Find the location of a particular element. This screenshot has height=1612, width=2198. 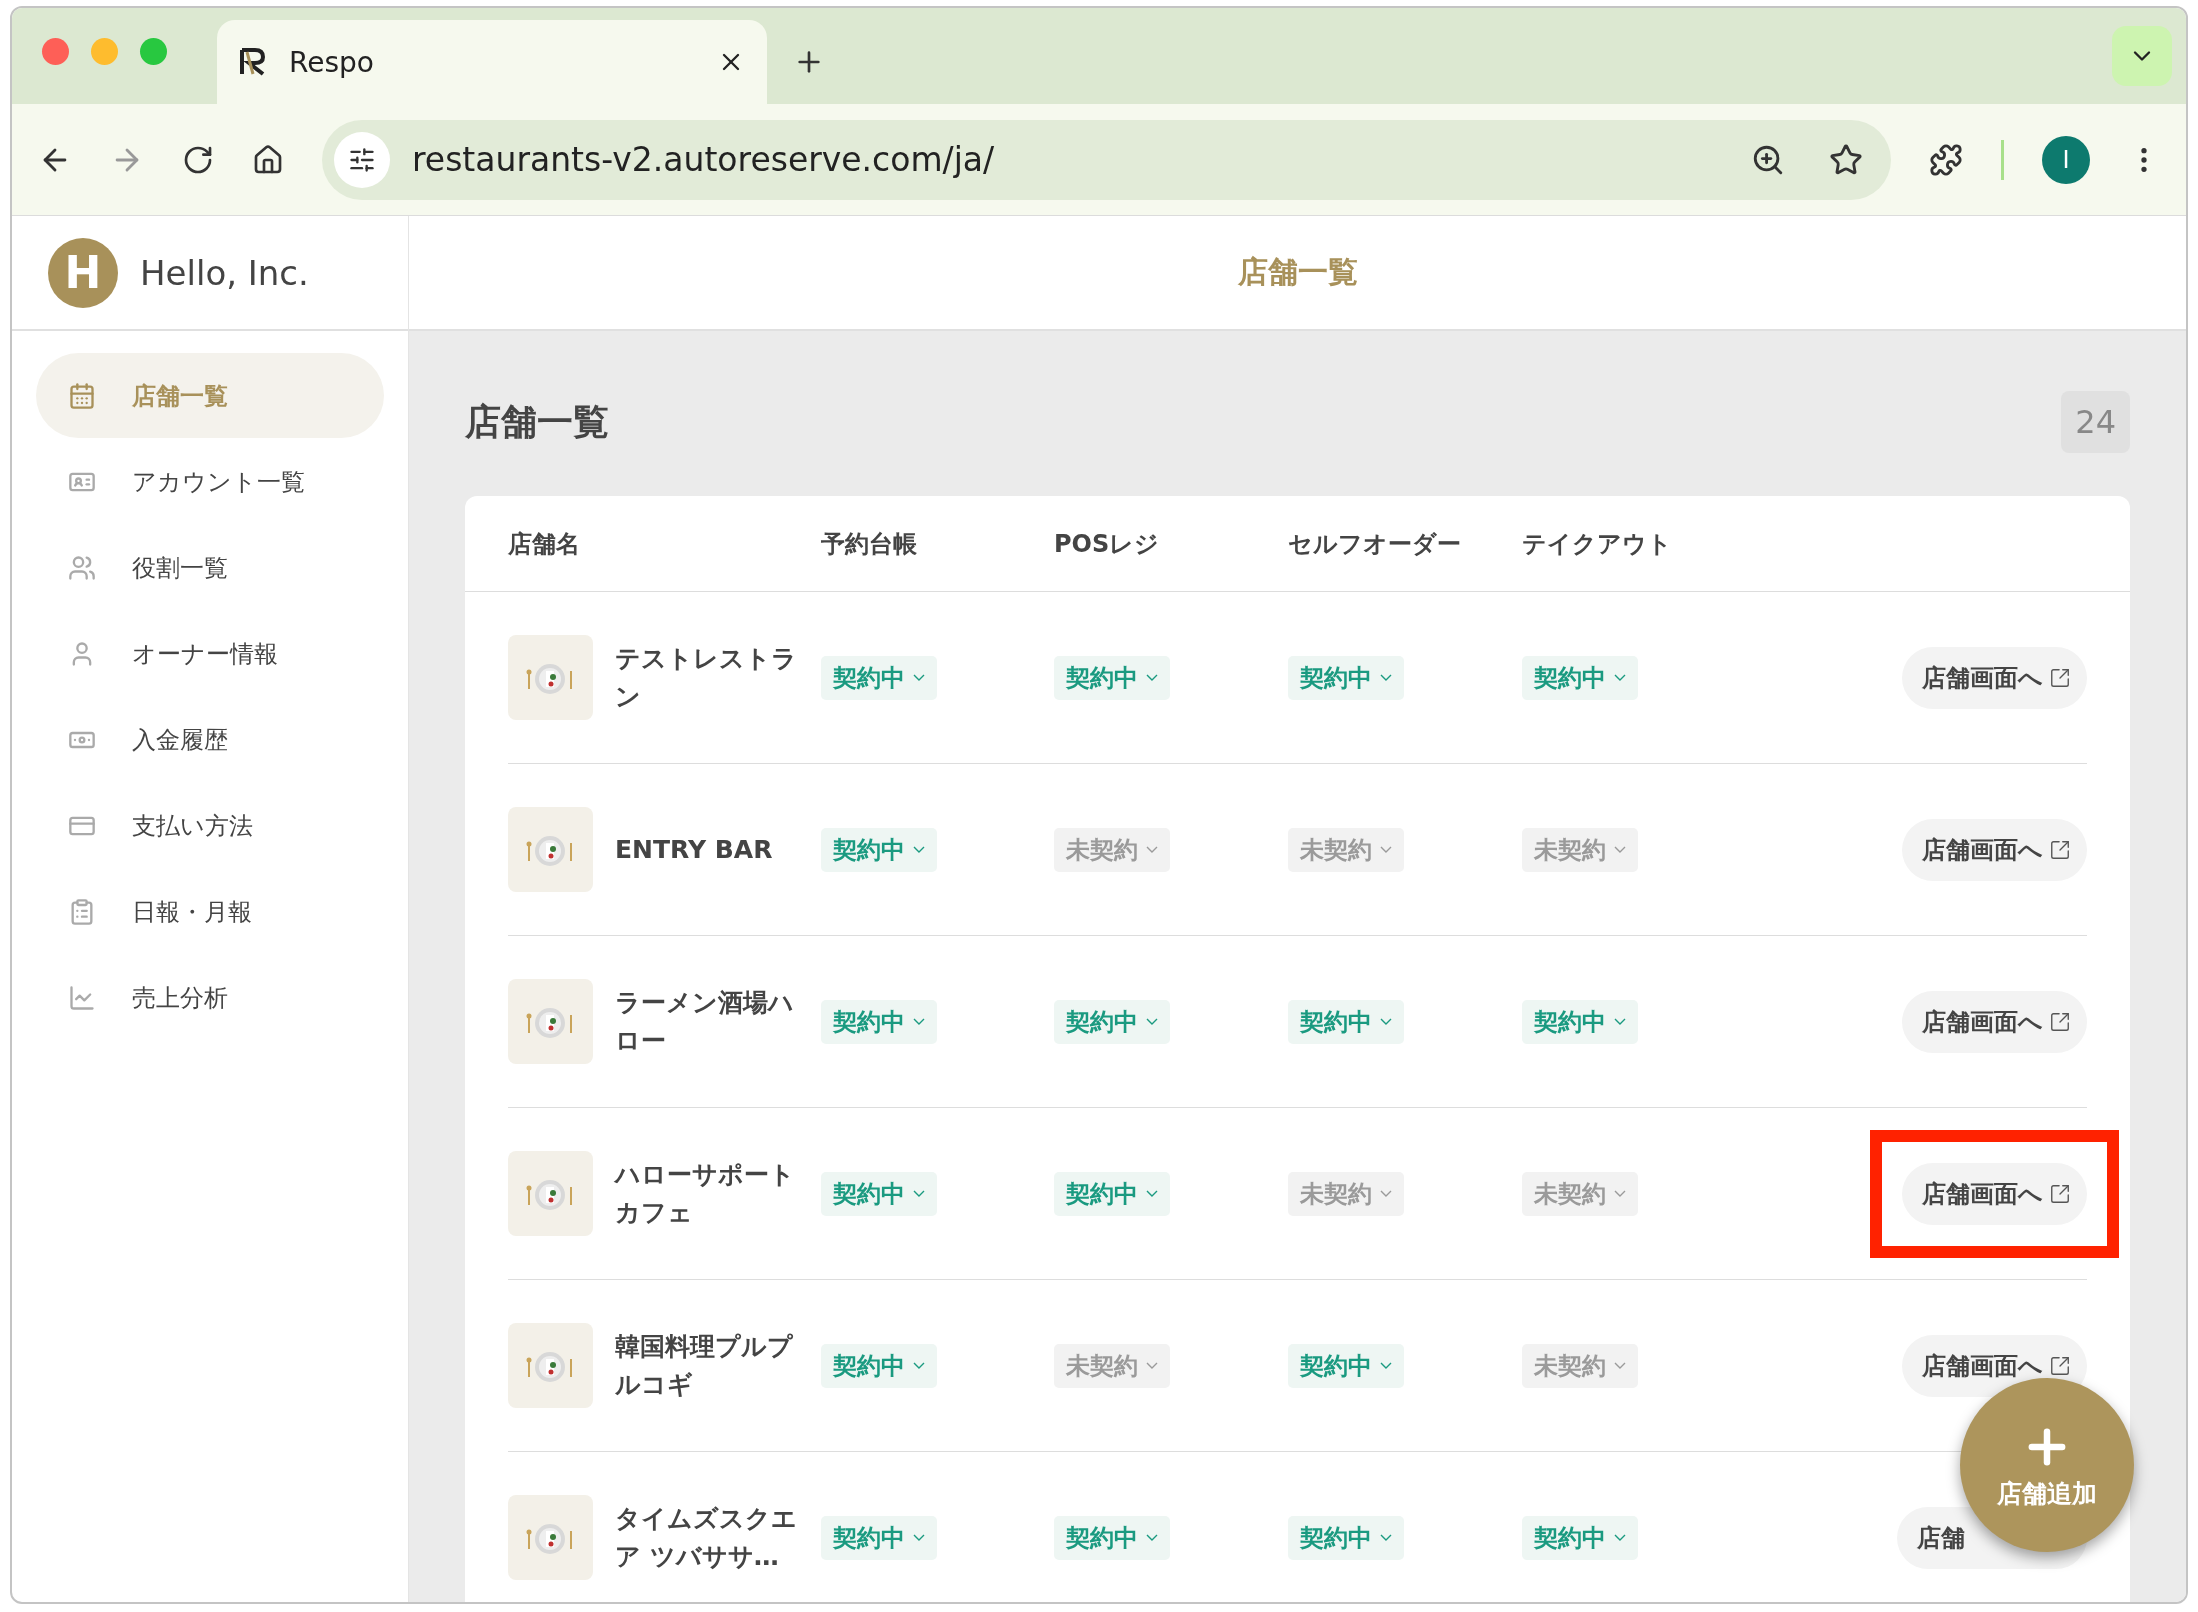

sidebar-item-label: 支払い方法 is located at coordinates (192, 826).